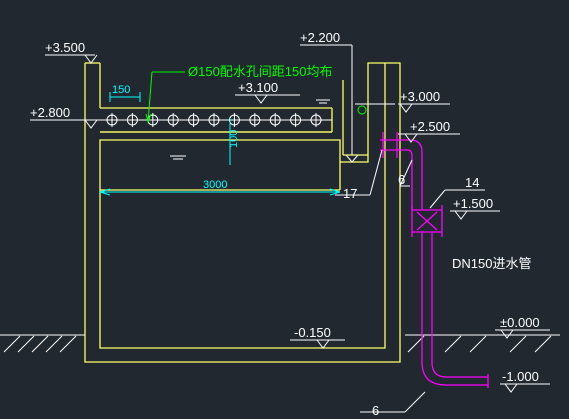  I want to click on callout-6-lower: 6, so click(375, 410).